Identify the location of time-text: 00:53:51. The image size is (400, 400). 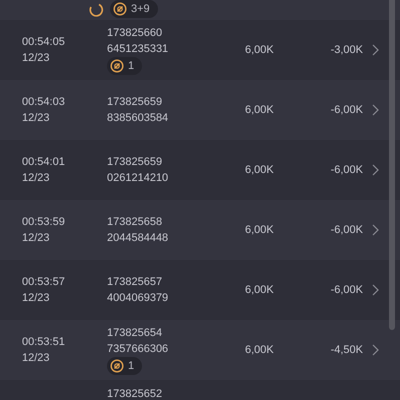
(44, 342).